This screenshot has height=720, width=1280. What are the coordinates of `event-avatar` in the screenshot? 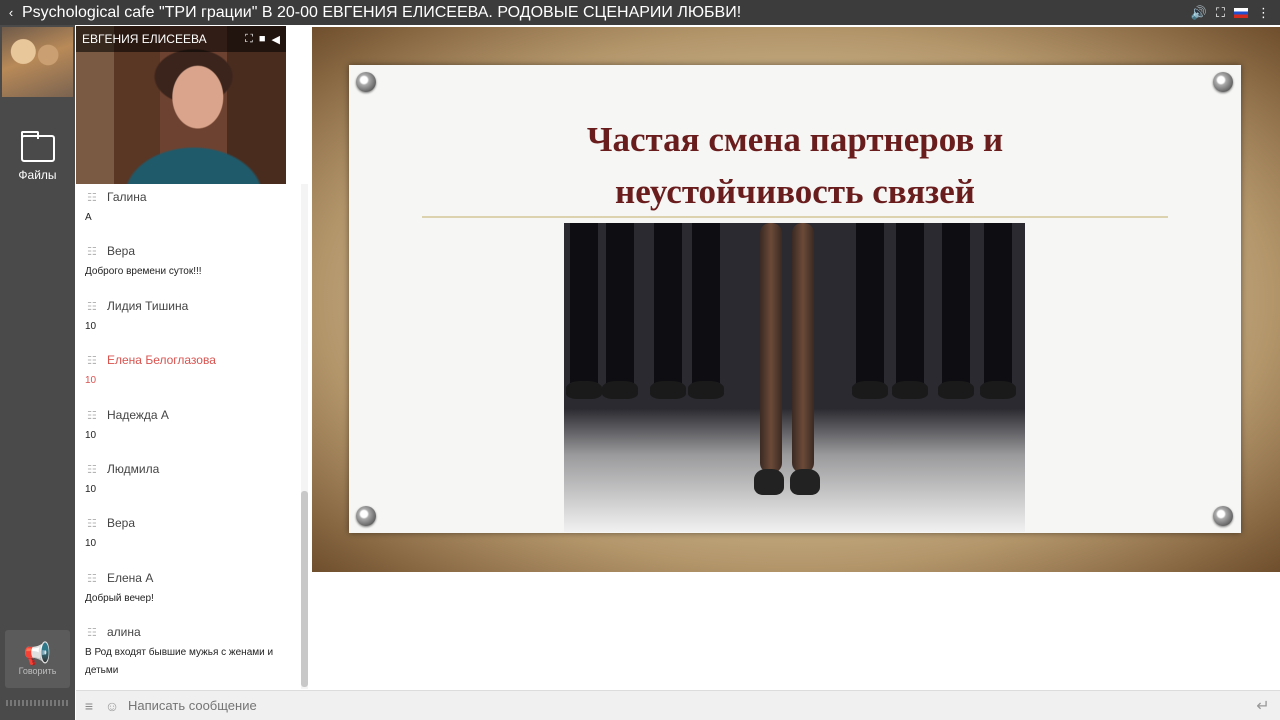 It's located at (37, 62).